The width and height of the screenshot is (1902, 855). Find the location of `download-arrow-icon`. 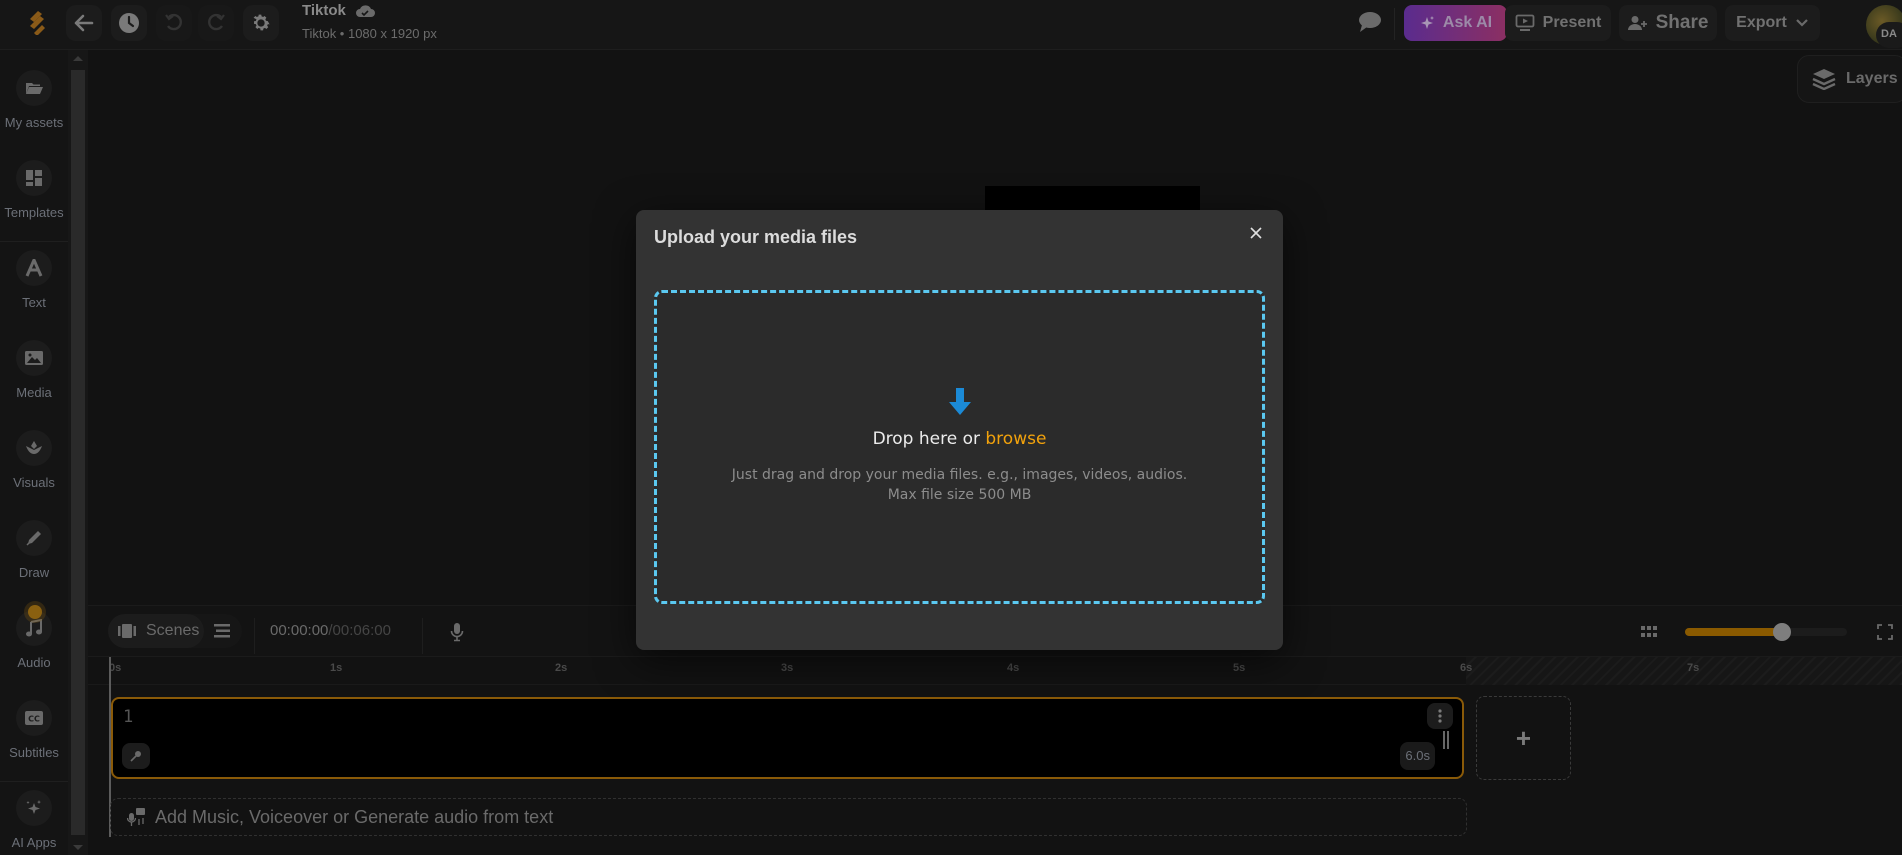

download-arrow-icon is located at coordinates (960, 401).